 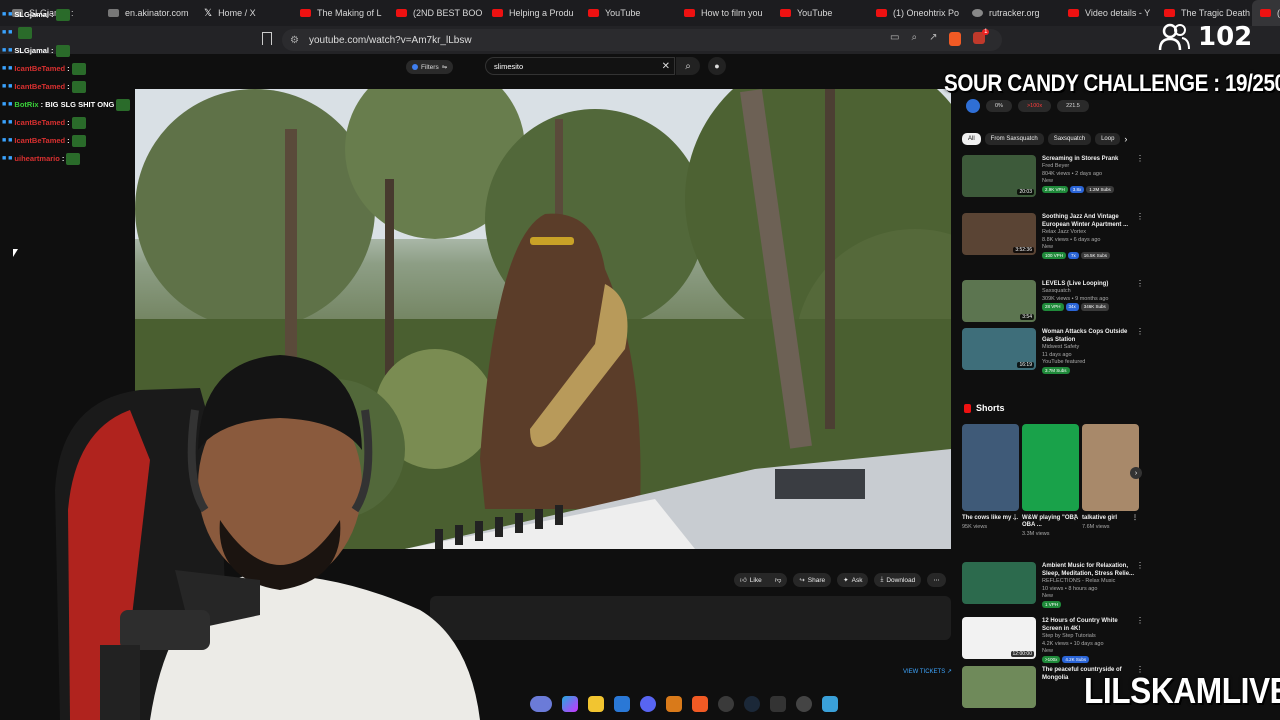 I want to click on browser-tab: (2ND BEST BOO, so click(x=436, y=13).